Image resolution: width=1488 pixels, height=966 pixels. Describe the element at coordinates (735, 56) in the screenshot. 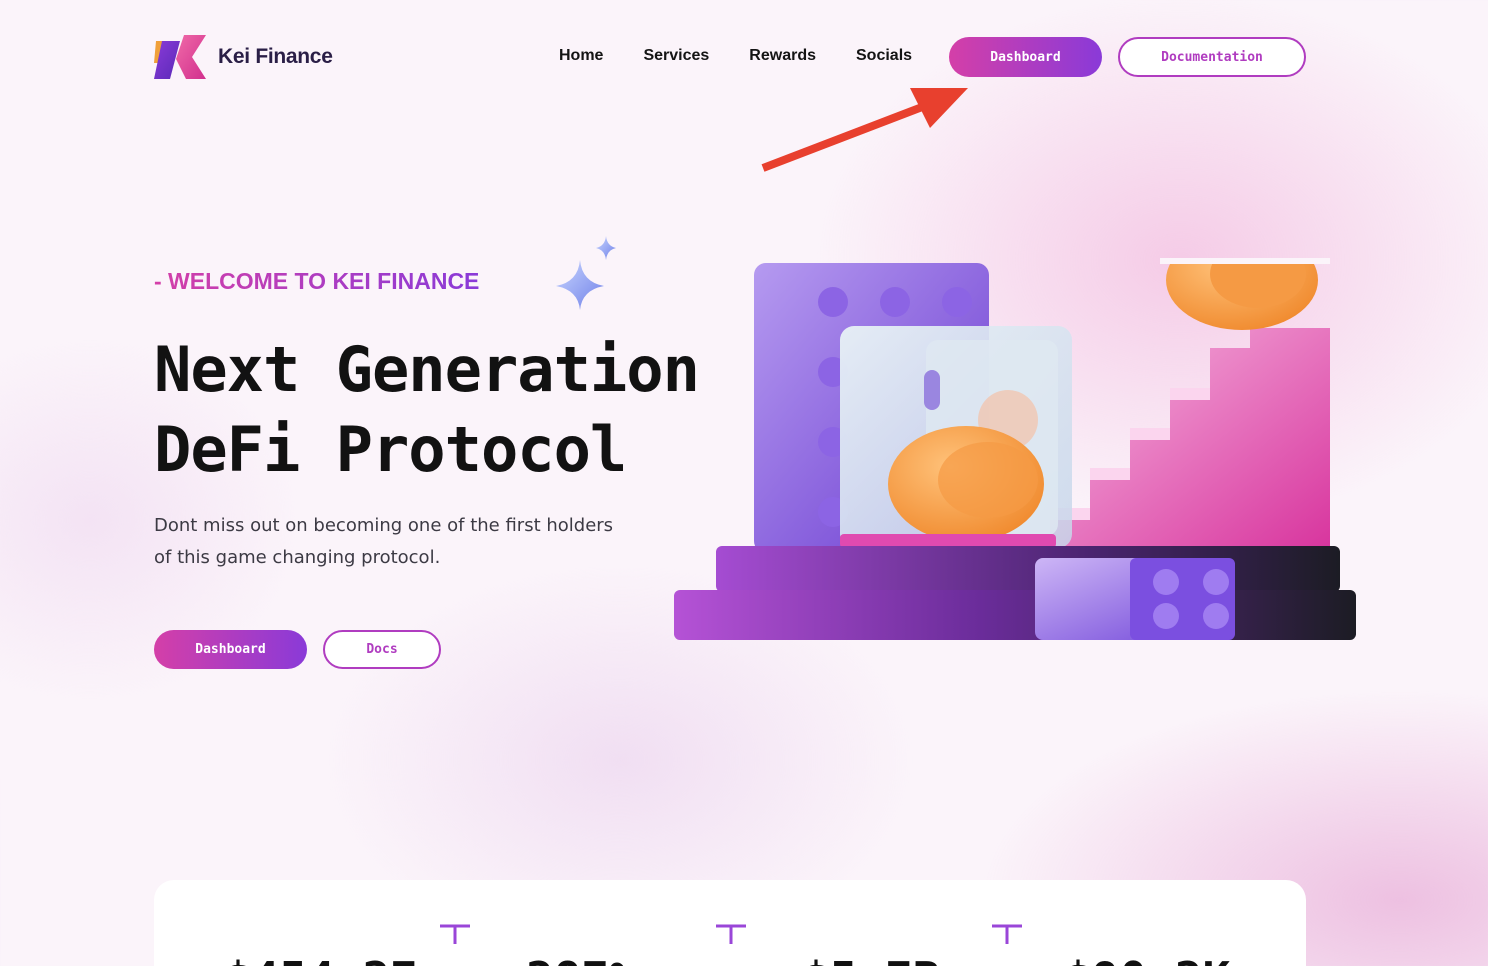

I see `main-nav: Home Services Rewards Socials` at that location.